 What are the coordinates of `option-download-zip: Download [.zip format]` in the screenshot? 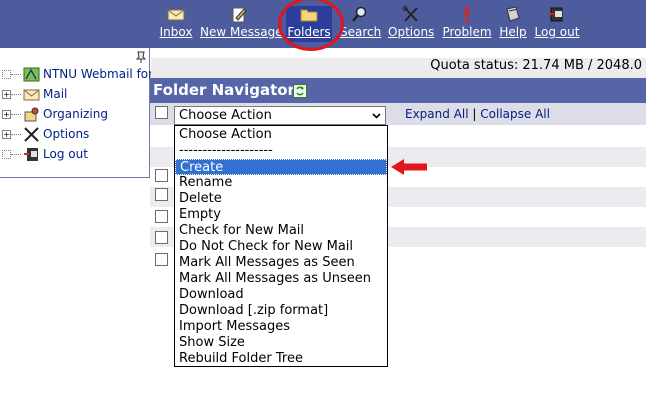 It's located at (281, 311).